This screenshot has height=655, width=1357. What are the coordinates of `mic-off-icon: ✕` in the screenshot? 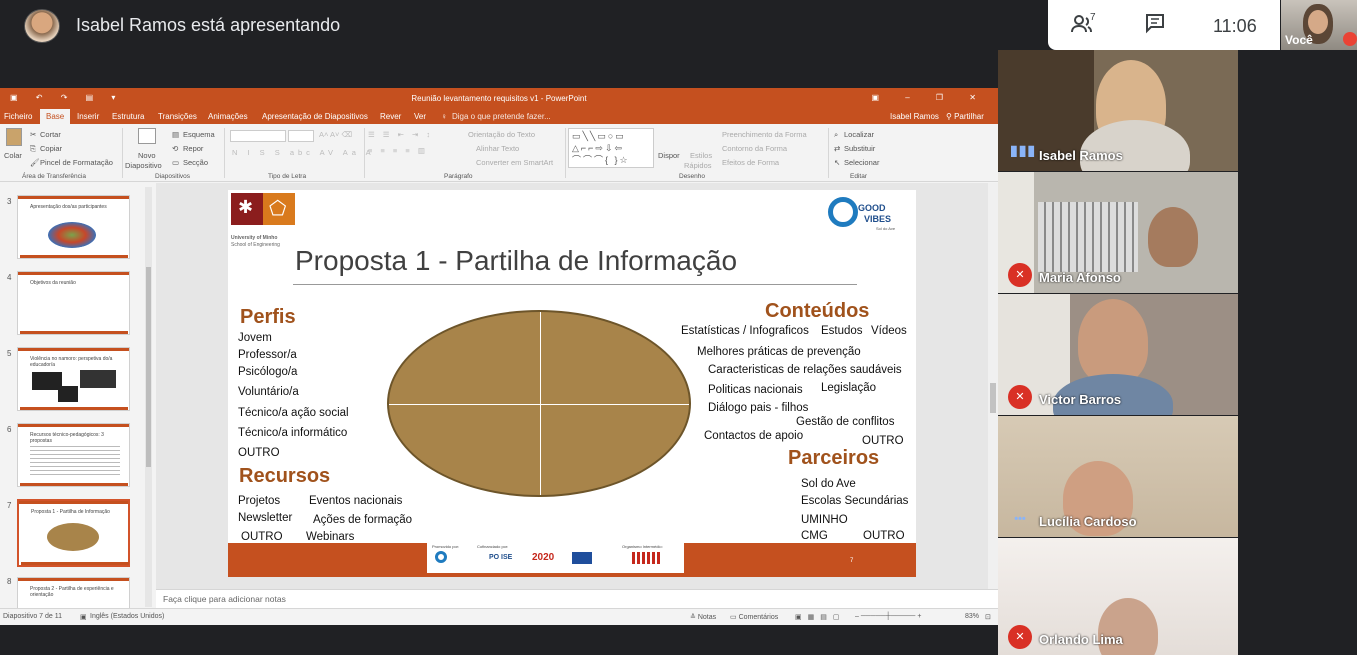 It's located at (1020, 275).